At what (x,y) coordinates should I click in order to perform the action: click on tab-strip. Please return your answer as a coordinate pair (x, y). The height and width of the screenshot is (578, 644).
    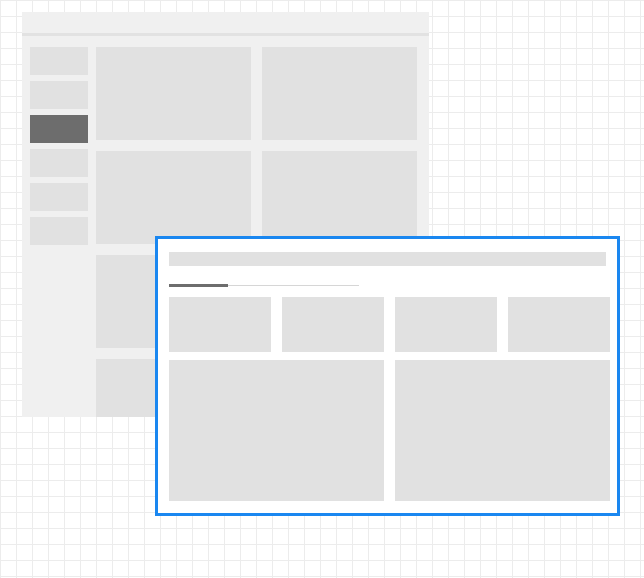
    Looking at the image, I should click on (264, 285).